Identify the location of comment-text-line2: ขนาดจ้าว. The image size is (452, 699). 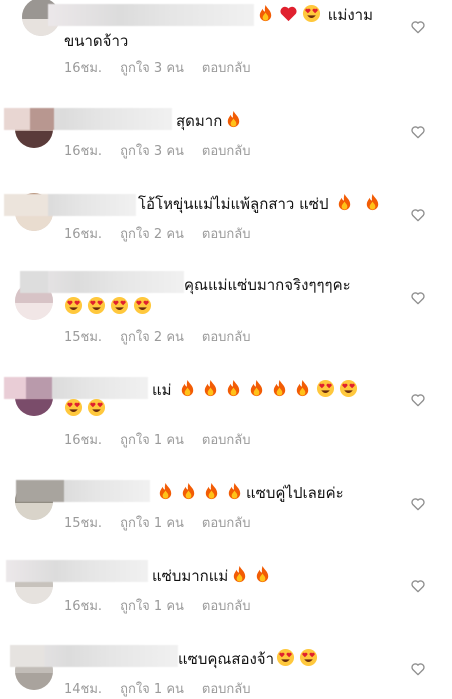
(96, 41).